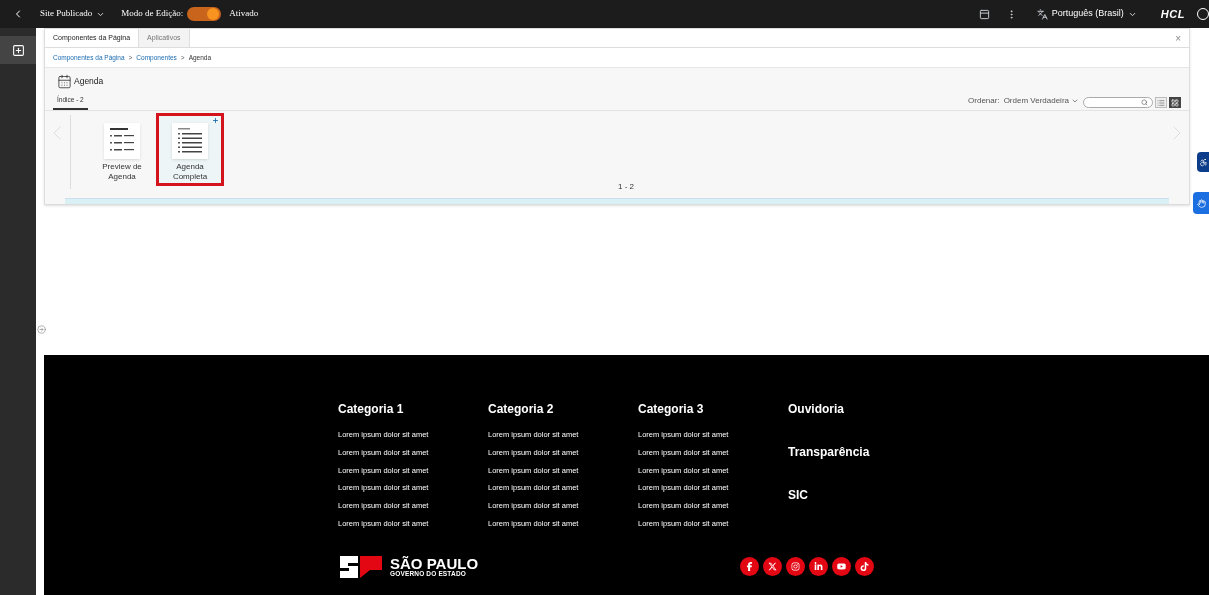  Describe the element at coordinates (122, 172) in the screenshot. I see `tile-label: Preview de Agenda` at that location.